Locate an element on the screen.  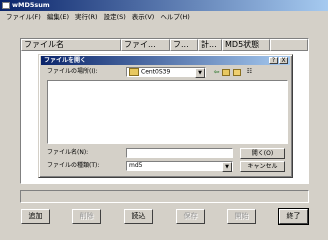
menu-edit: 編集(E) is located at coordinates (58, 17).